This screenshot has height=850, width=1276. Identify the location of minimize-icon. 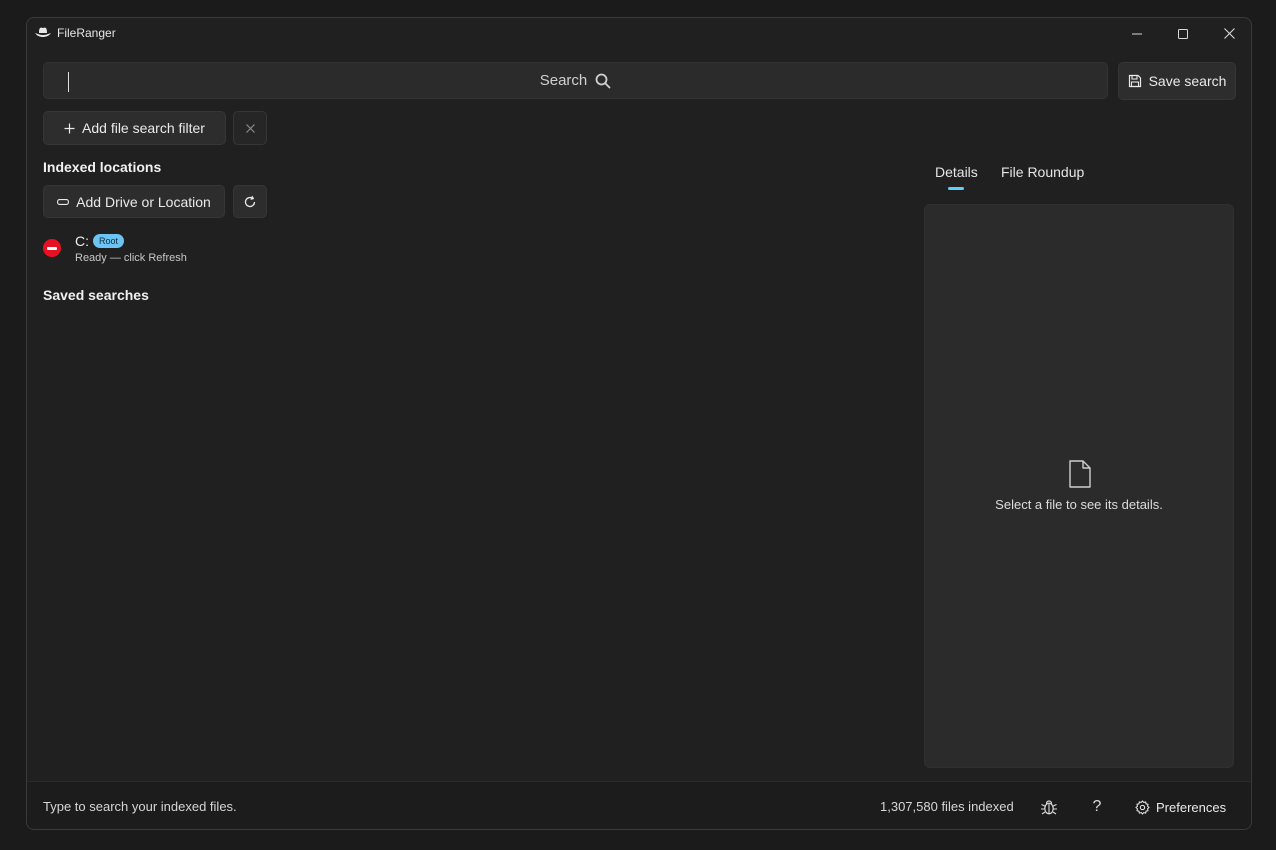
(1137, 33).